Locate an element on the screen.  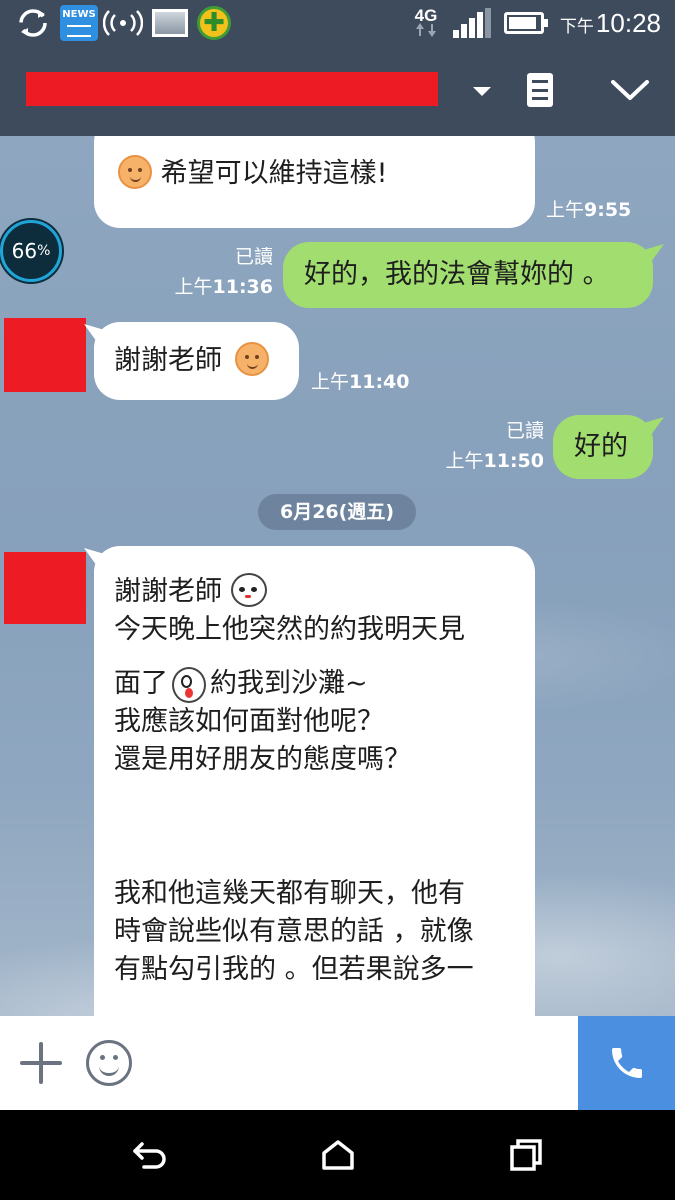
notes-icon is located at coordinates (540, 90).